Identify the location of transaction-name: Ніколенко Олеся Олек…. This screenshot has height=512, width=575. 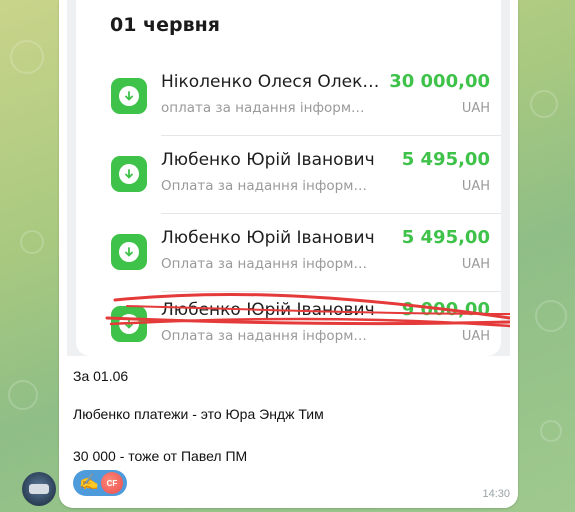
(270, 82).